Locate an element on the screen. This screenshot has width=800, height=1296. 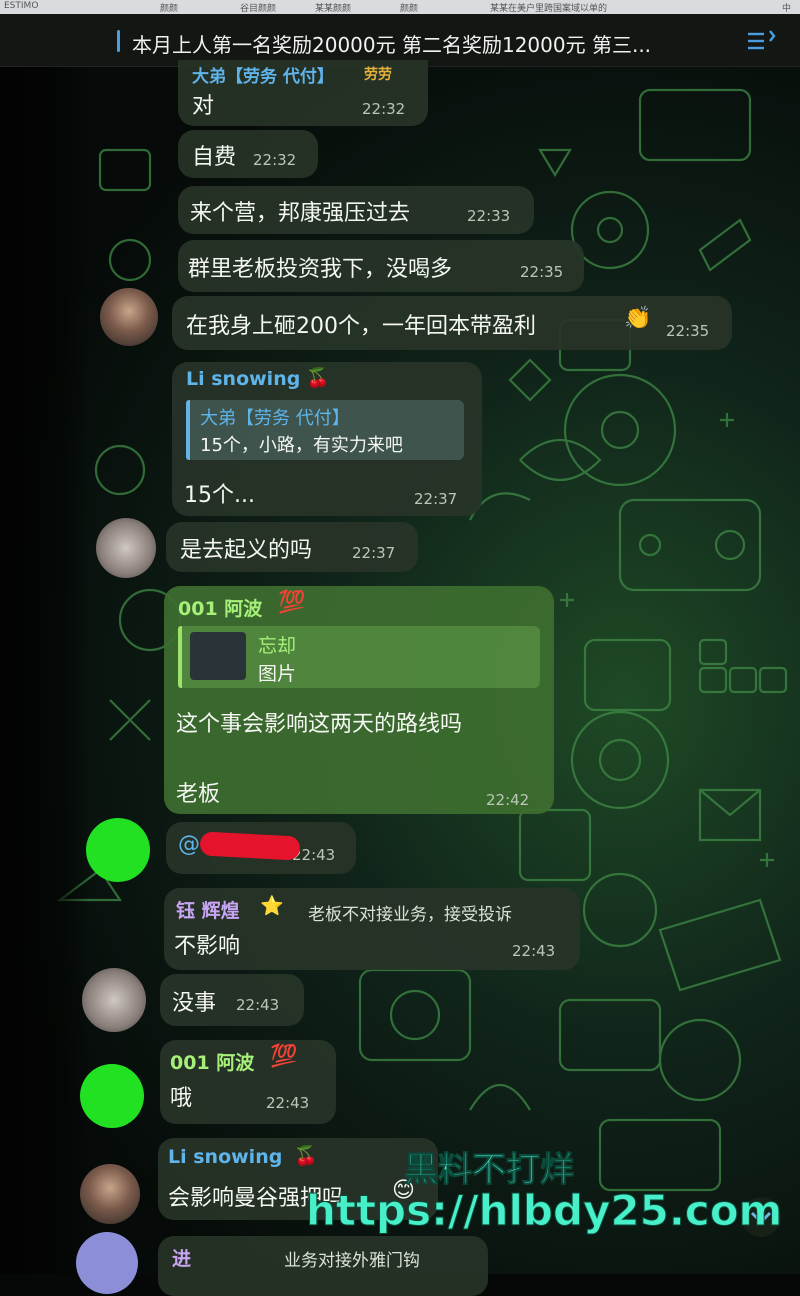
reply-sender: 忘却 is located at coordinates (277, 646).